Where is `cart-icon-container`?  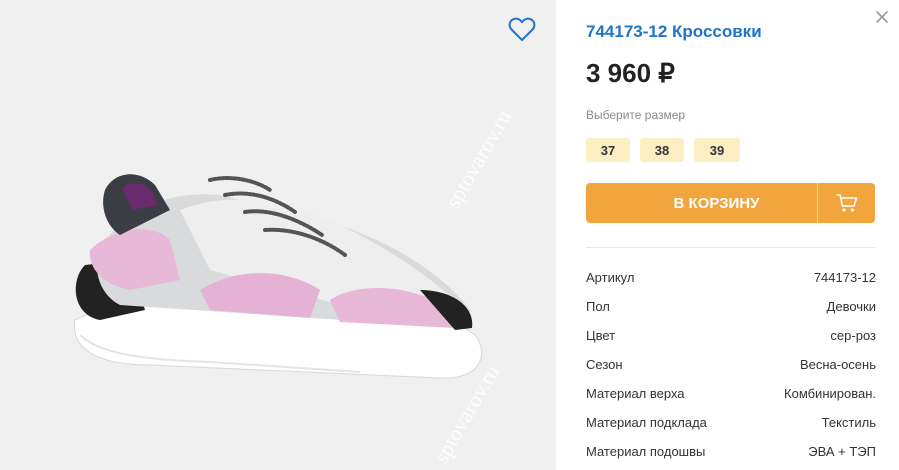 cart-icon-container is located at coordinates (846, 203).